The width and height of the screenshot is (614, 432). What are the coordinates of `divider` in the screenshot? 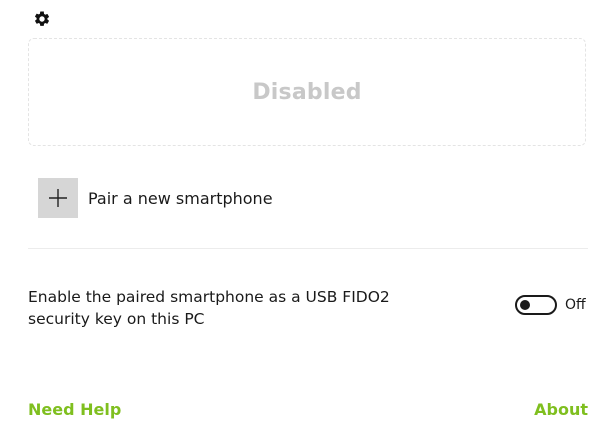 It's located at (308, 248).